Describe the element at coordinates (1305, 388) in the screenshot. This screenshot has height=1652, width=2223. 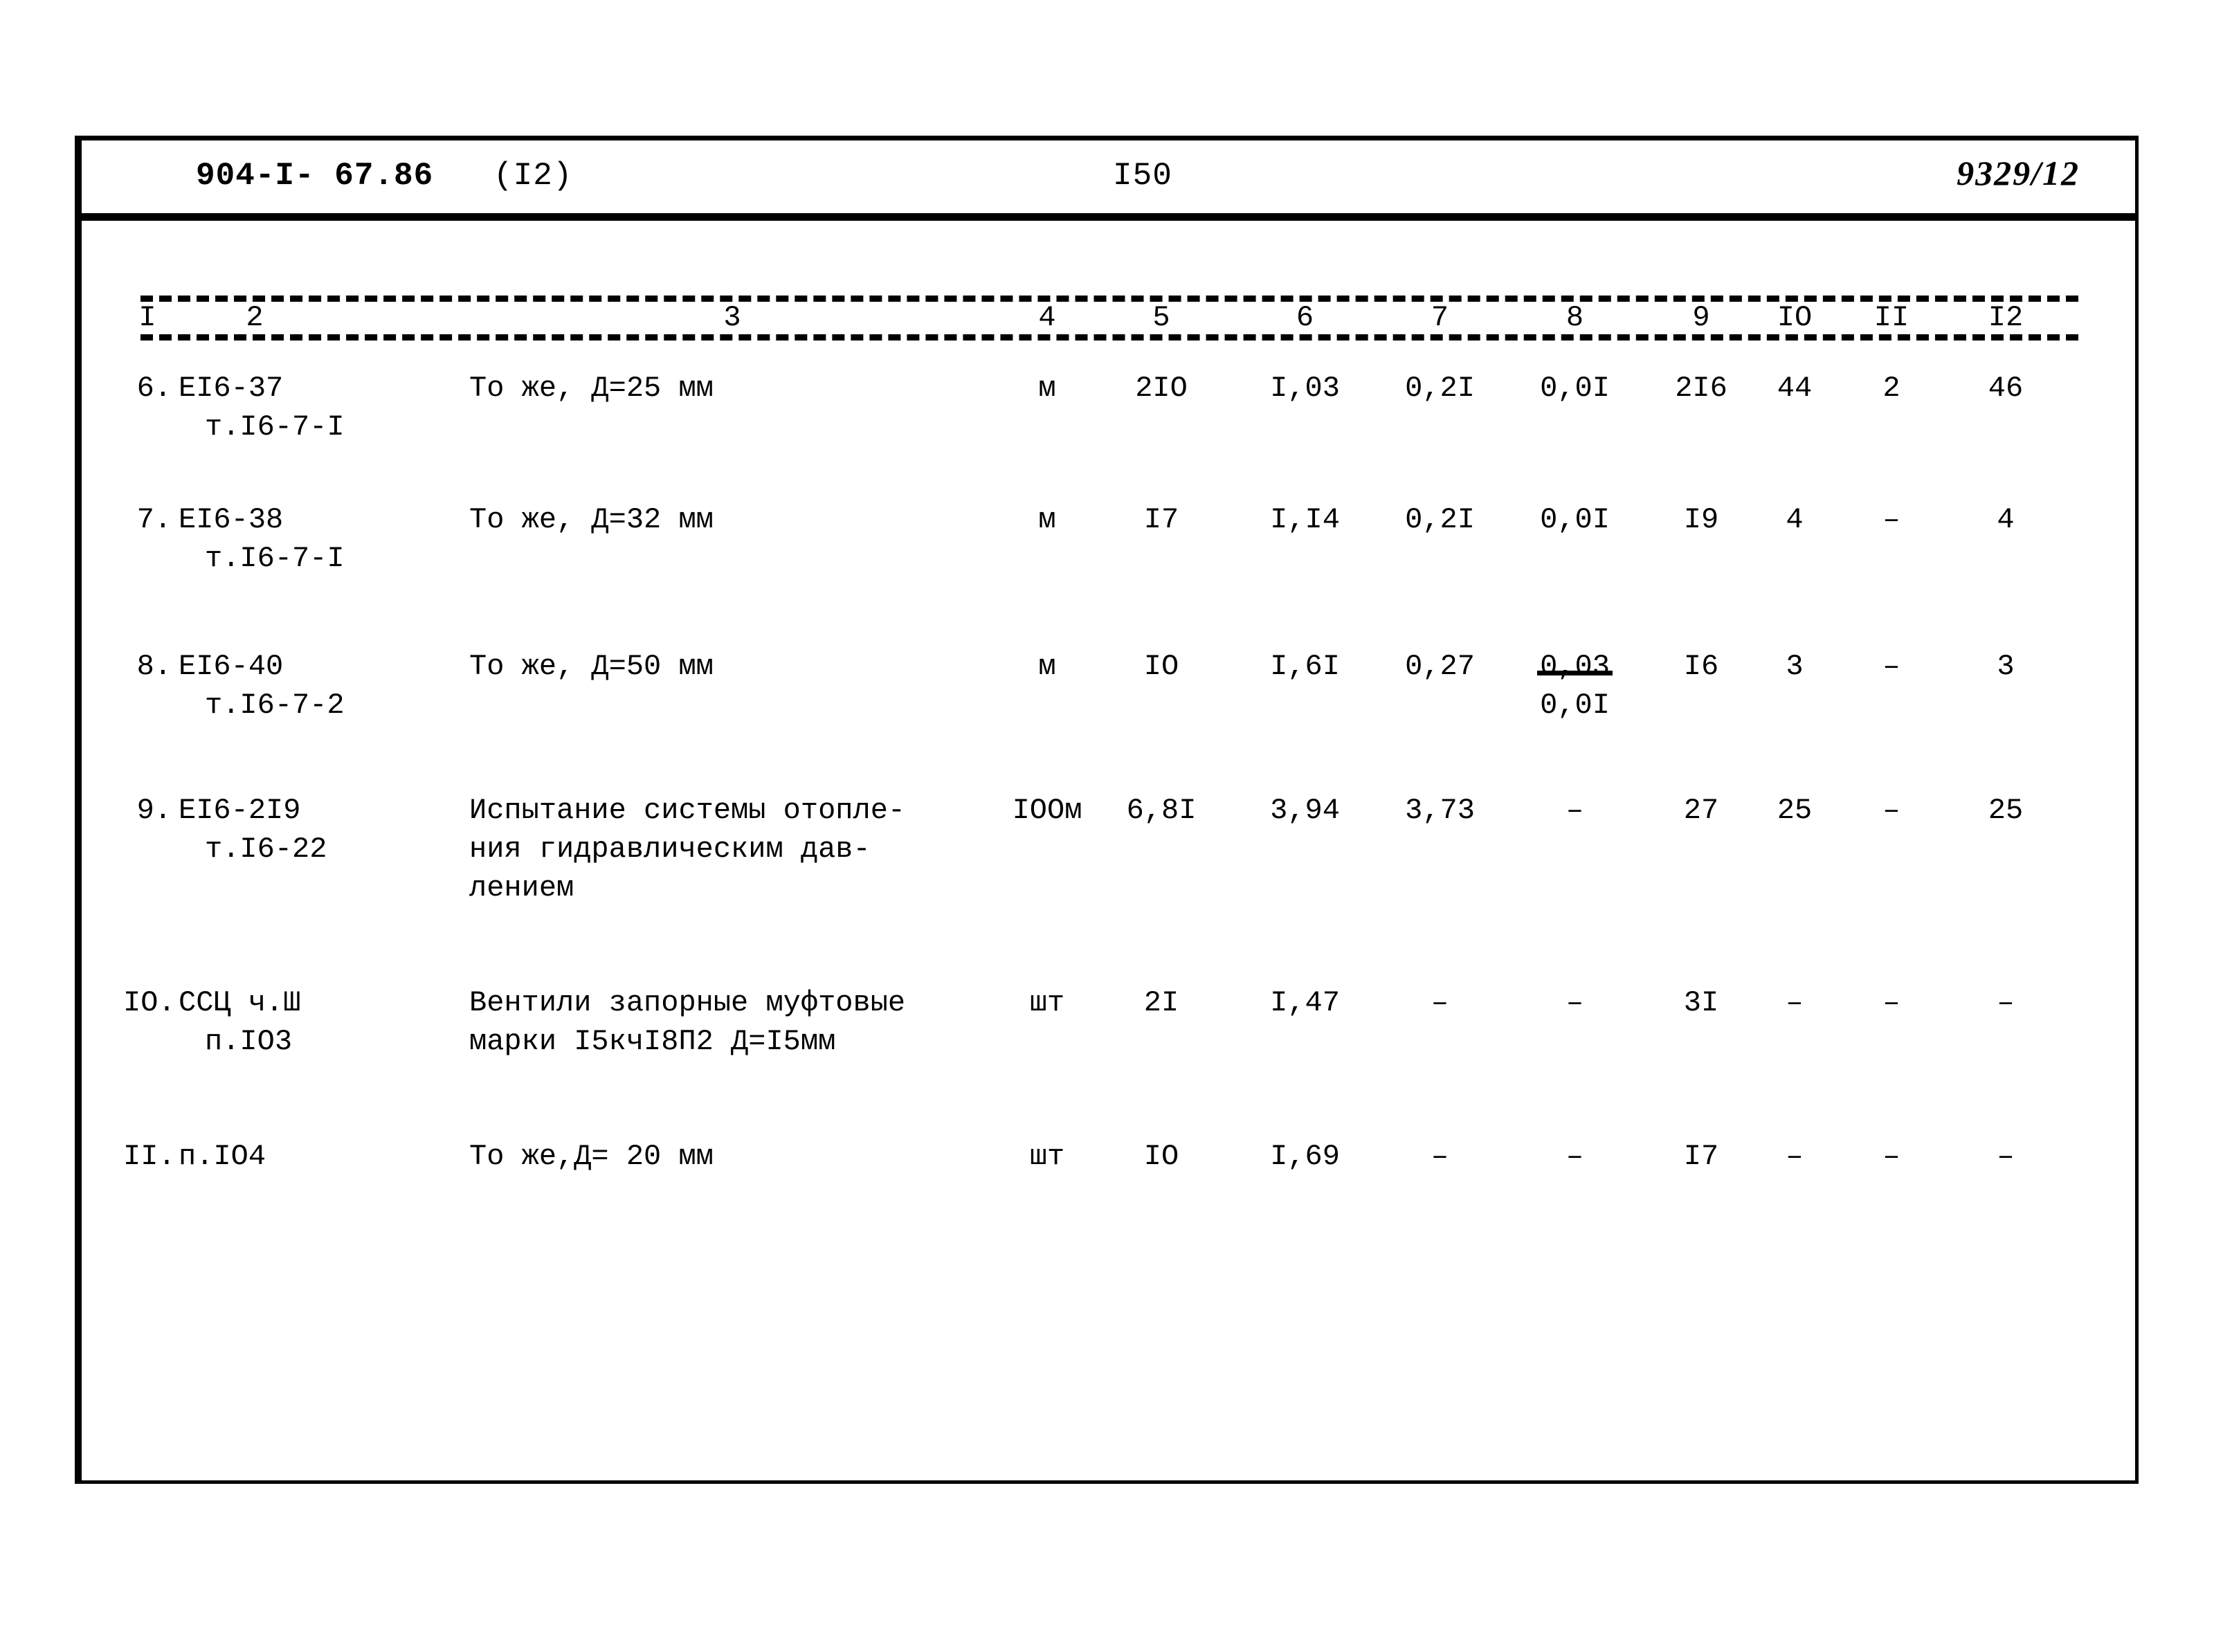
I see `row-value-col6: I,03` at that location.